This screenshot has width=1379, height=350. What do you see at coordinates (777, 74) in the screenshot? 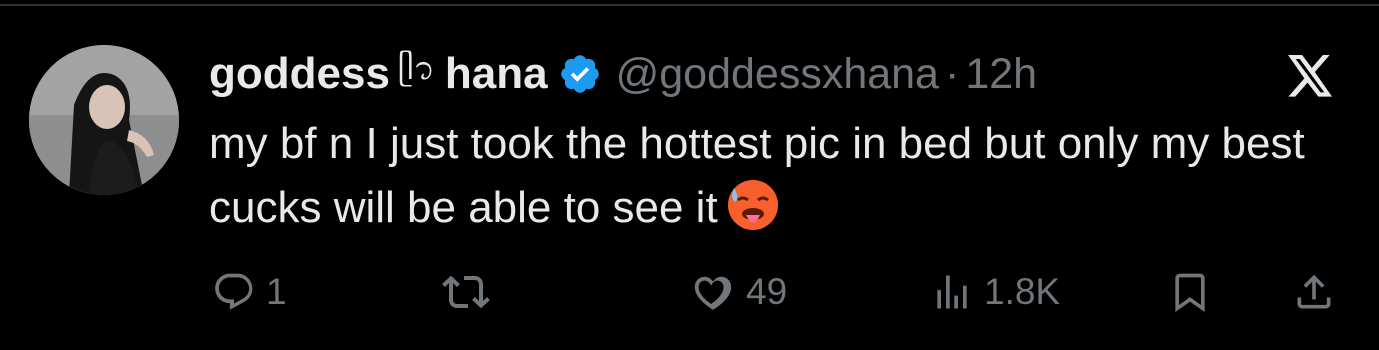
I see `user-handle: @goddessxhana` at bounding box center [777, 74].